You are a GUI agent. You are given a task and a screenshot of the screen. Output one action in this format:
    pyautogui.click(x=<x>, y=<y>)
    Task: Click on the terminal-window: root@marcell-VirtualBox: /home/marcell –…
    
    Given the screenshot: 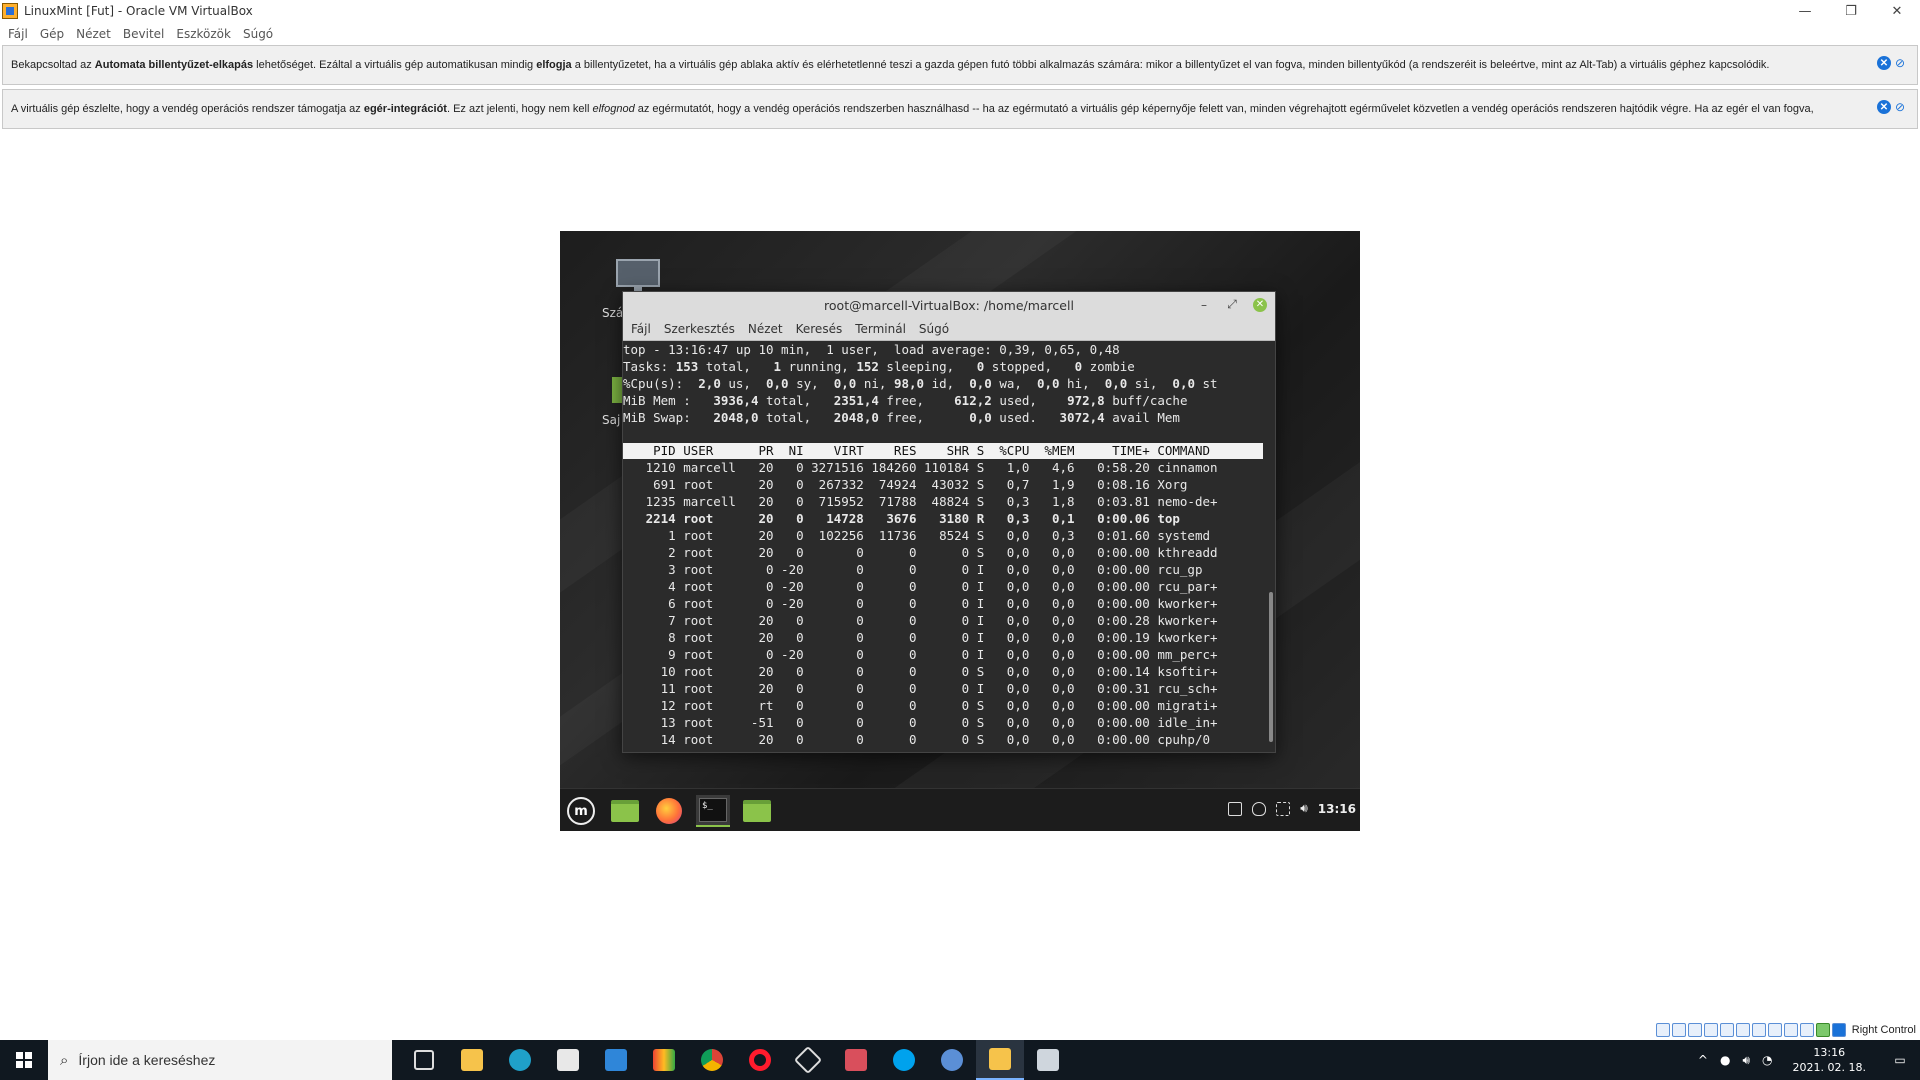 What is the action you would take?
    pyautogui.click(x=949, y=522)
    